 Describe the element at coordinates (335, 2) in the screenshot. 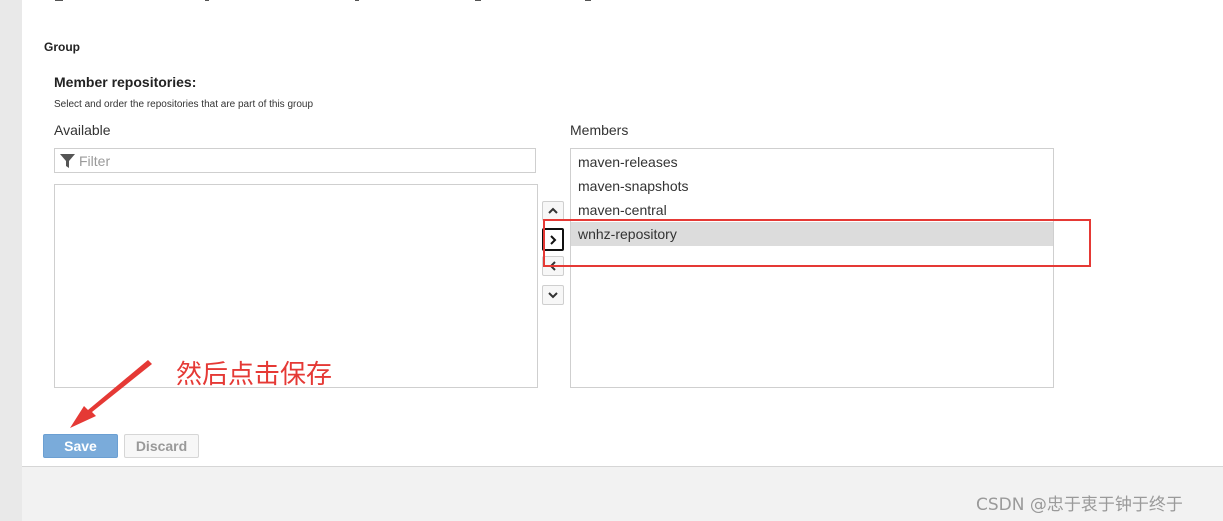

I see `clipped-previous-row` at that location.